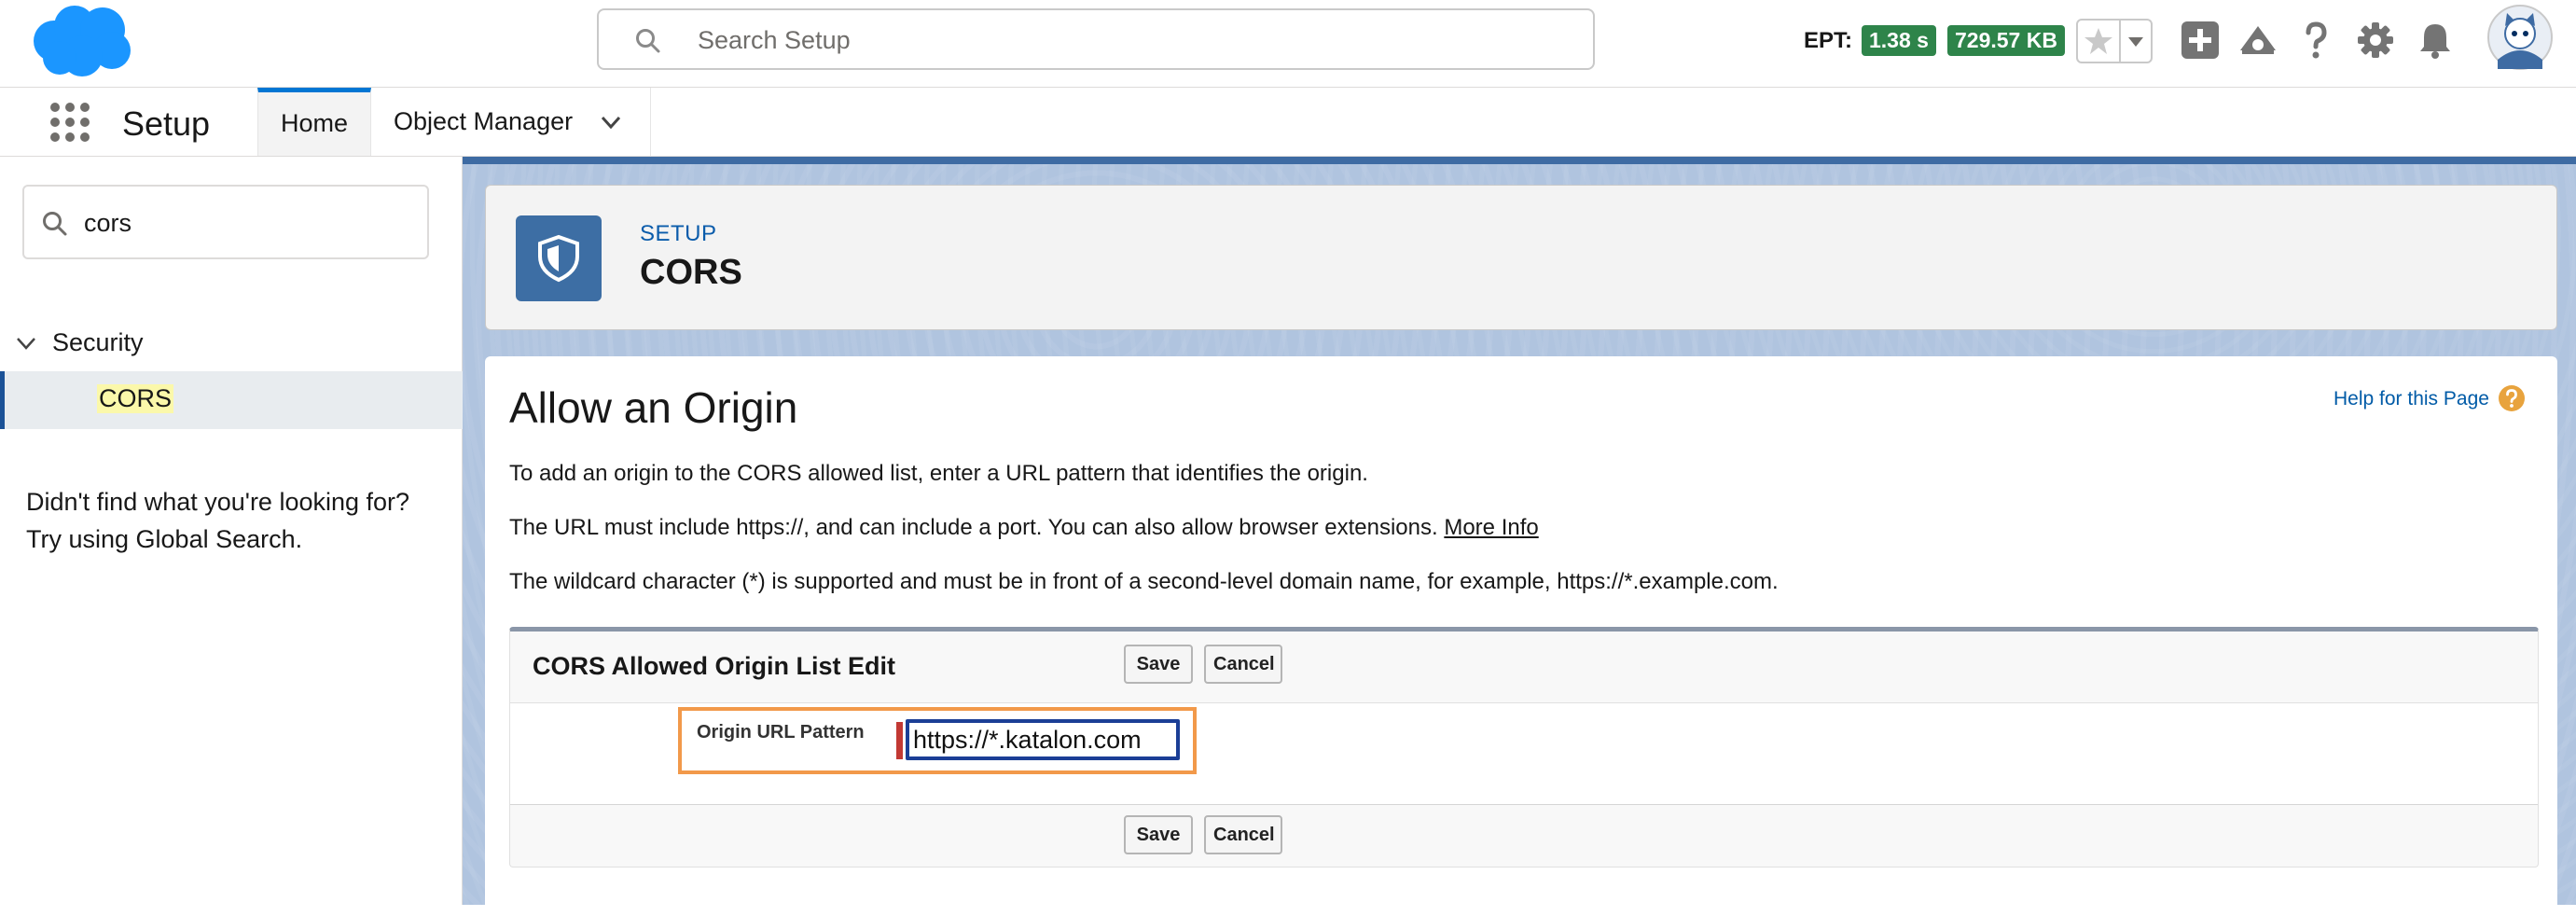 This screenshot has height=916, width=2576. I want to click on divider, so click(1524, 804).